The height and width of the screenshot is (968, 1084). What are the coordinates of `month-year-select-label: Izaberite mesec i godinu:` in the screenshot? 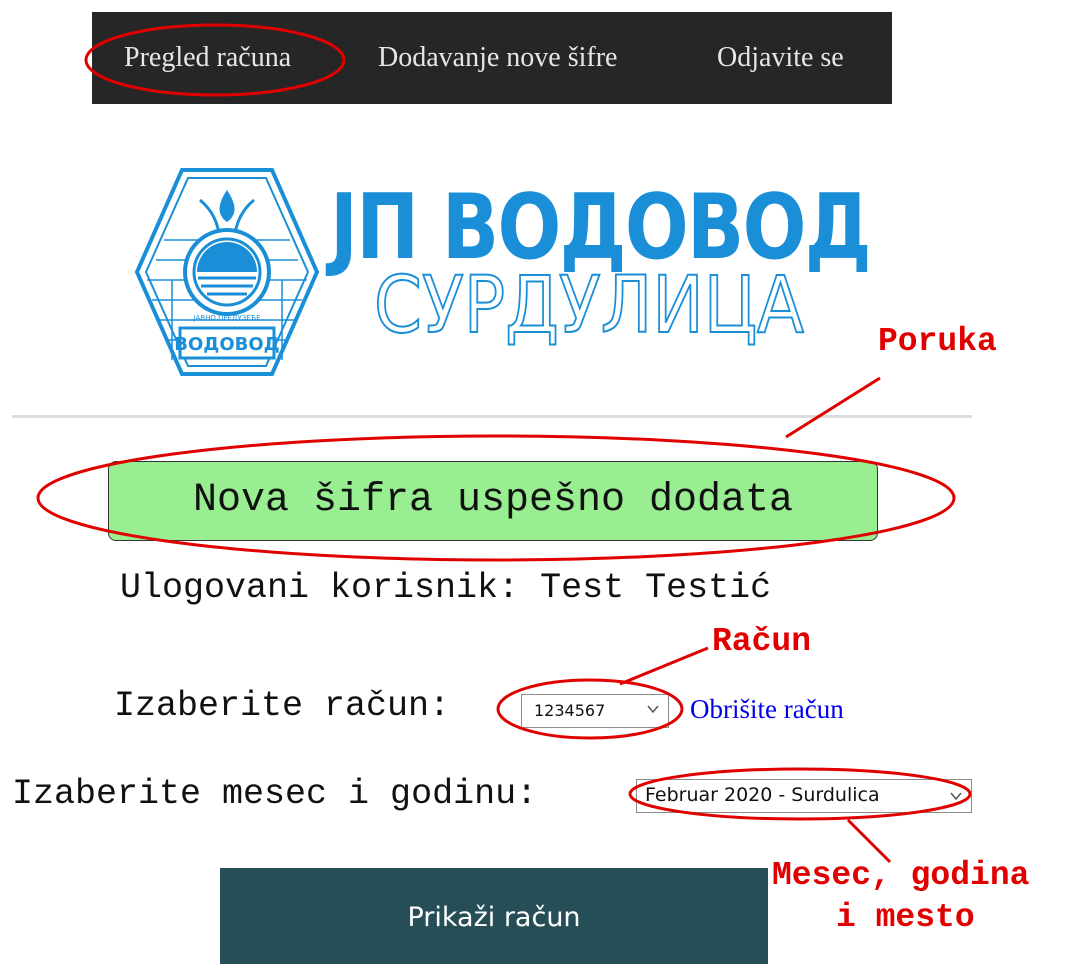 It's located at (275, 794).